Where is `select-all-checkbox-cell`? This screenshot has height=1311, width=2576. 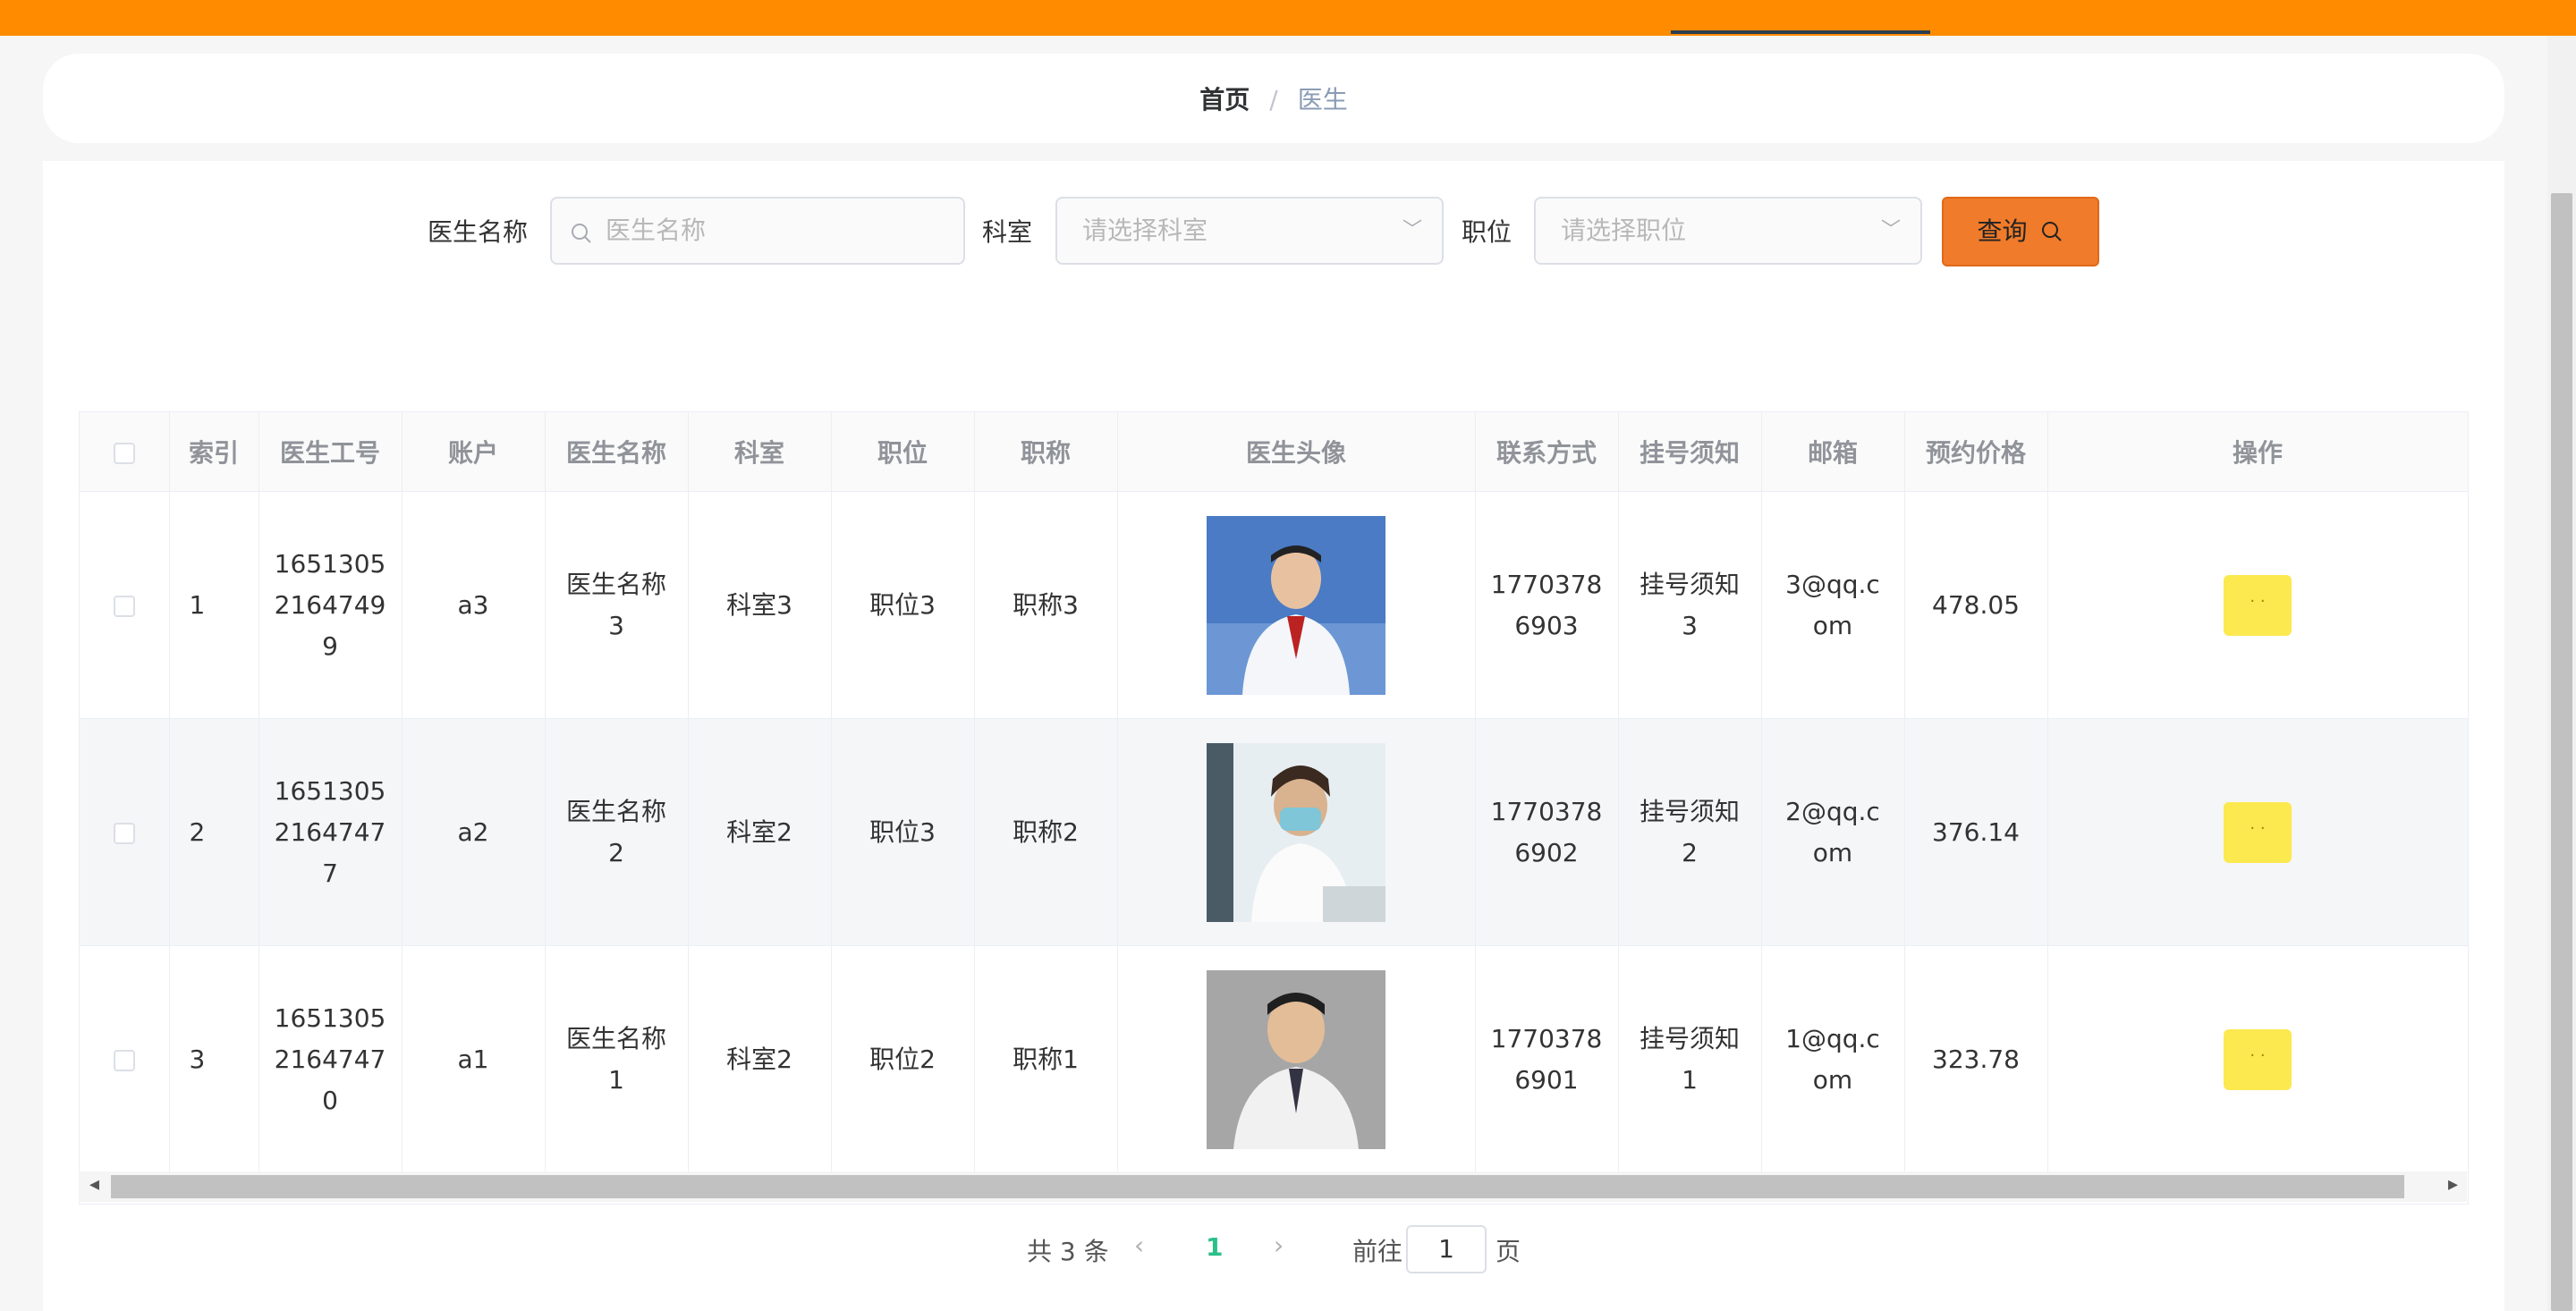 select-all-checkbox-cell is located at coordinates (125, 452).